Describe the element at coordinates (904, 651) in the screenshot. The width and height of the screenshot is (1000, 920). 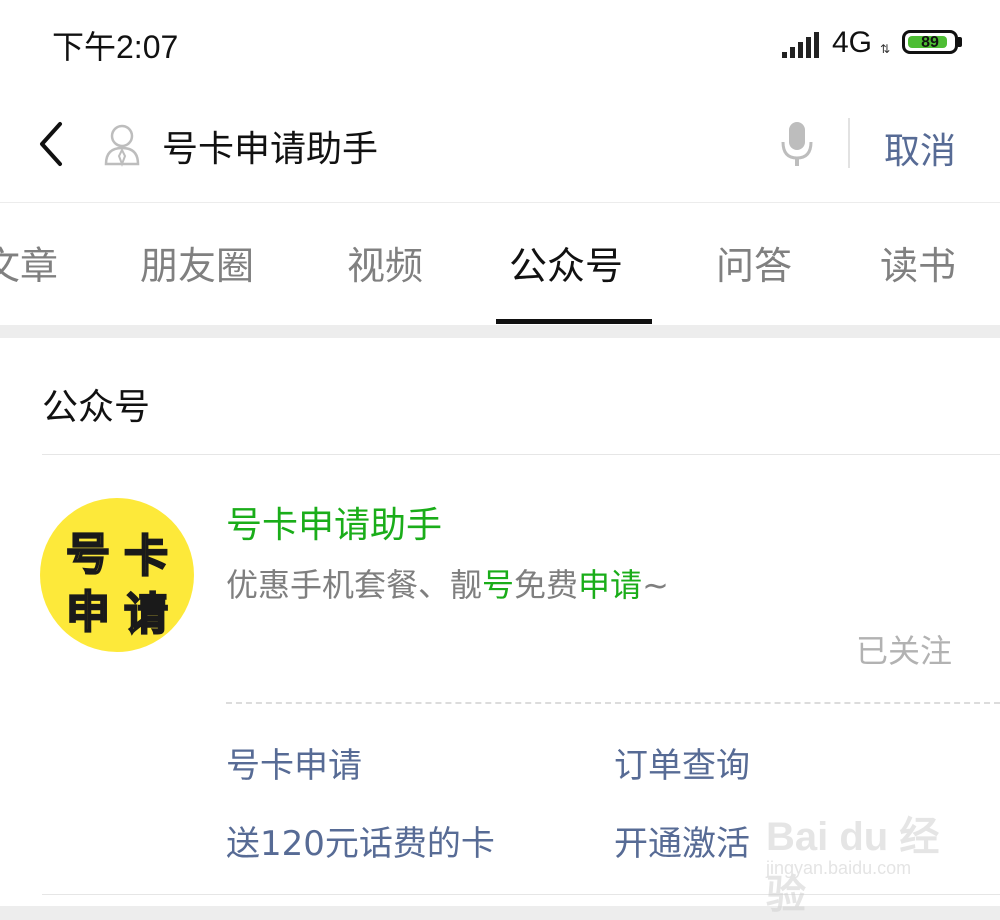
I see `follow-status-label: 已关注` at that location.